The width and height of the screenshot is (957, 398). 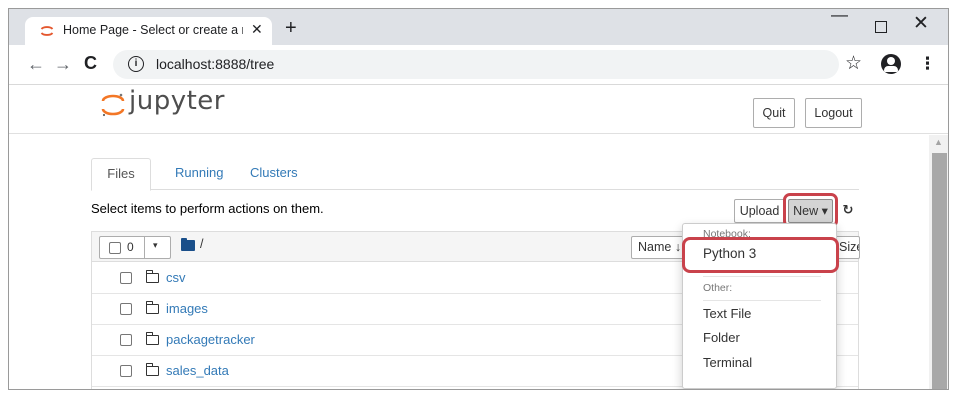 What do you see at coordinates (144, 247) in the screenshot?
I see `select-divider` at bounding box center [144, 247].